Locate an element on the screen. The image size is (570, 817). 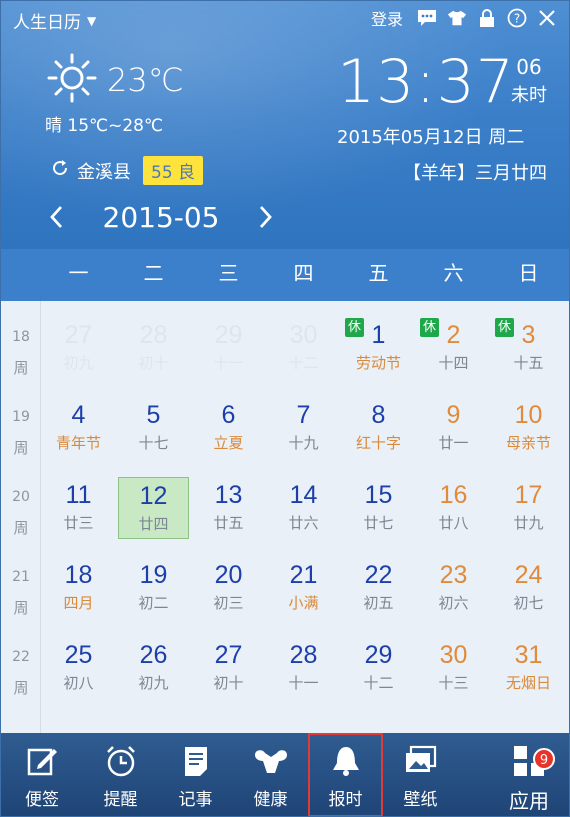
full-date: 2015年05月12日 周二 is located at coordinates (431, 137).